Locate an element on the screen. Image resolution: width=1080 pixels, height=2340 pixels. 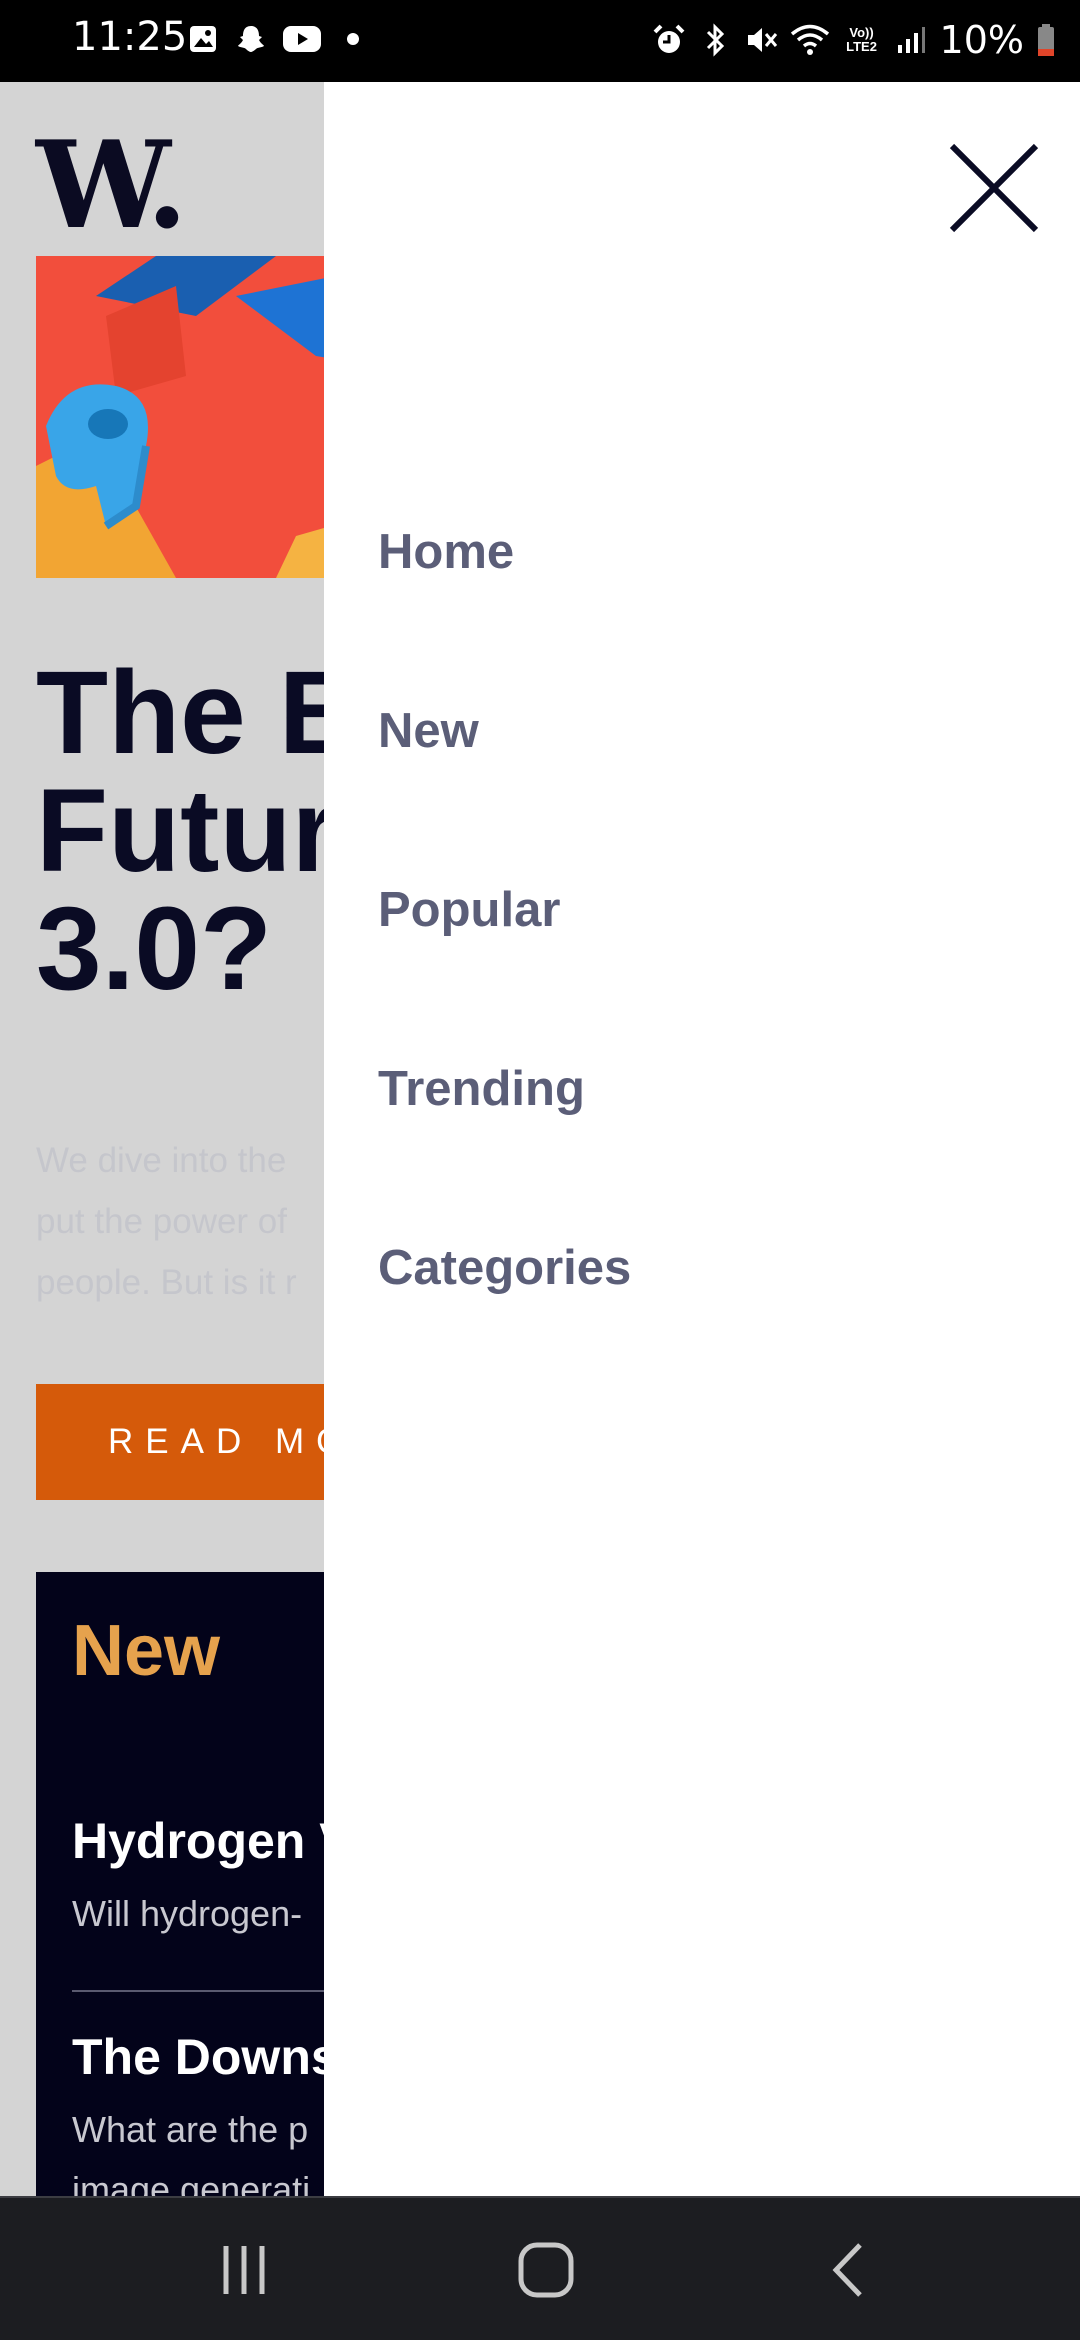
wifi-icon is located at coordinates (810, 40).